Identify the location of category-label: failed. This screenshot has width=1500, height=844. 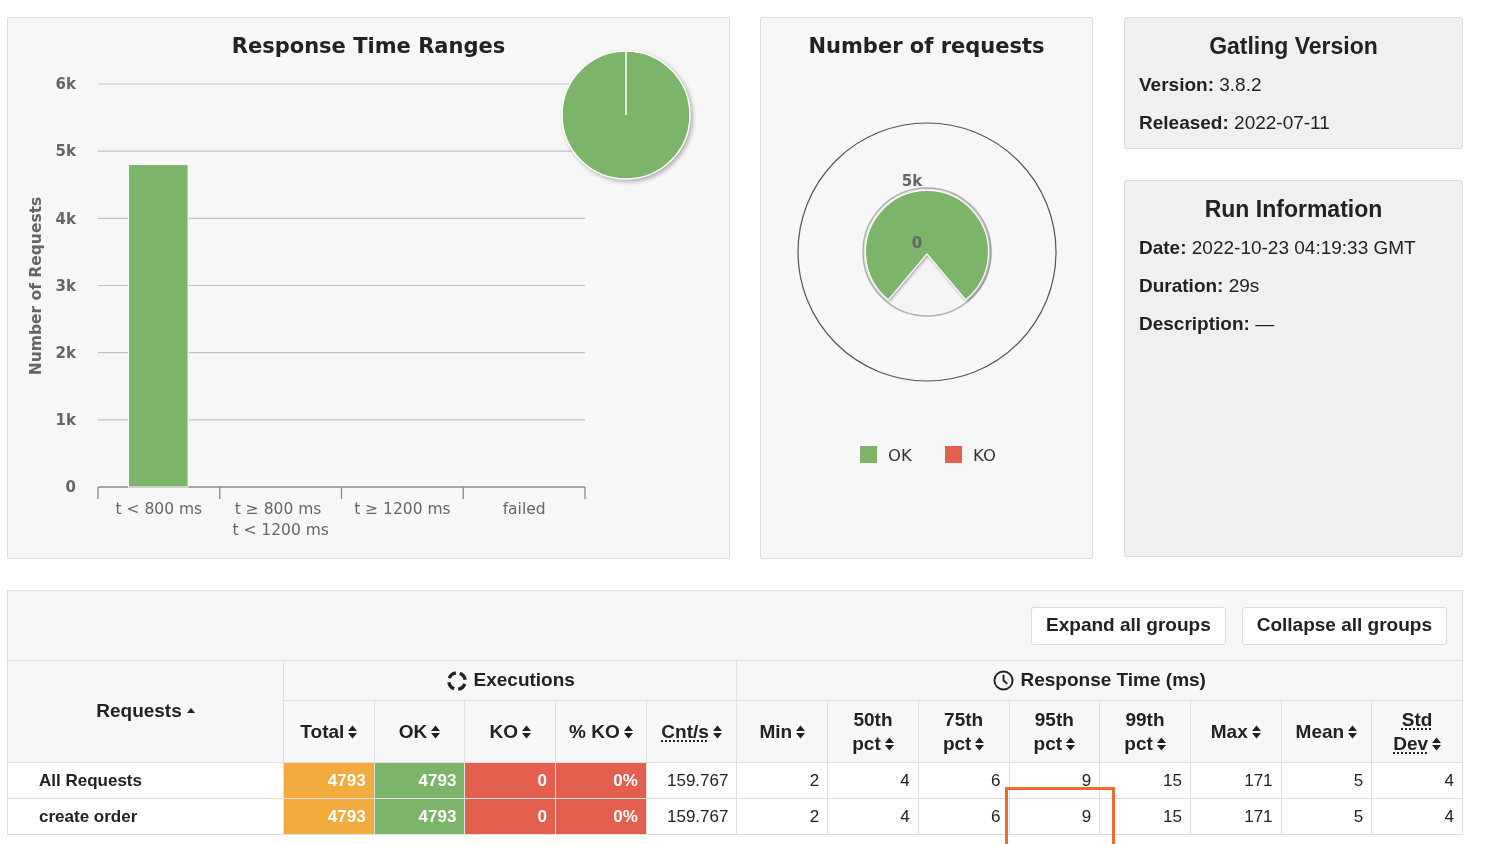
(524, 509).